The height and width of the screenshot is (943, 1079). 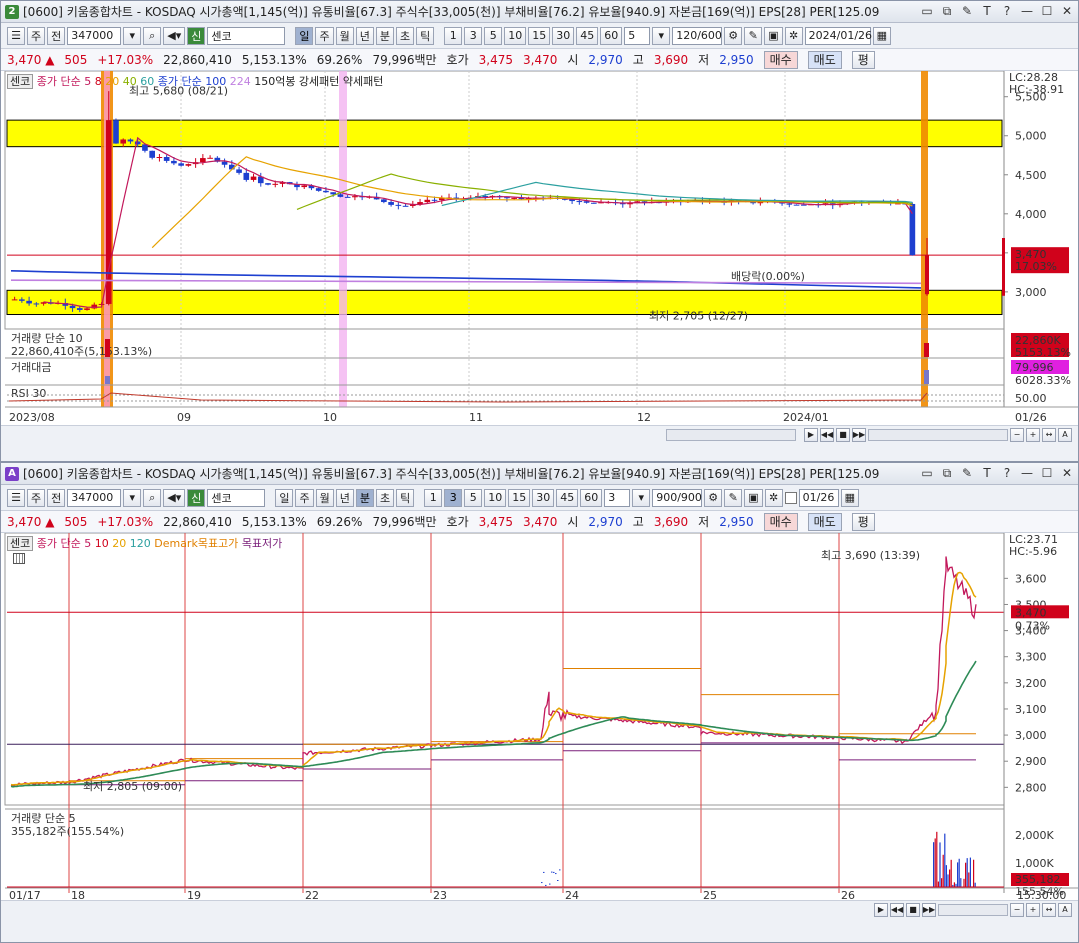 I want to click on close-icon: ✕, so click(x=1067, y=11).